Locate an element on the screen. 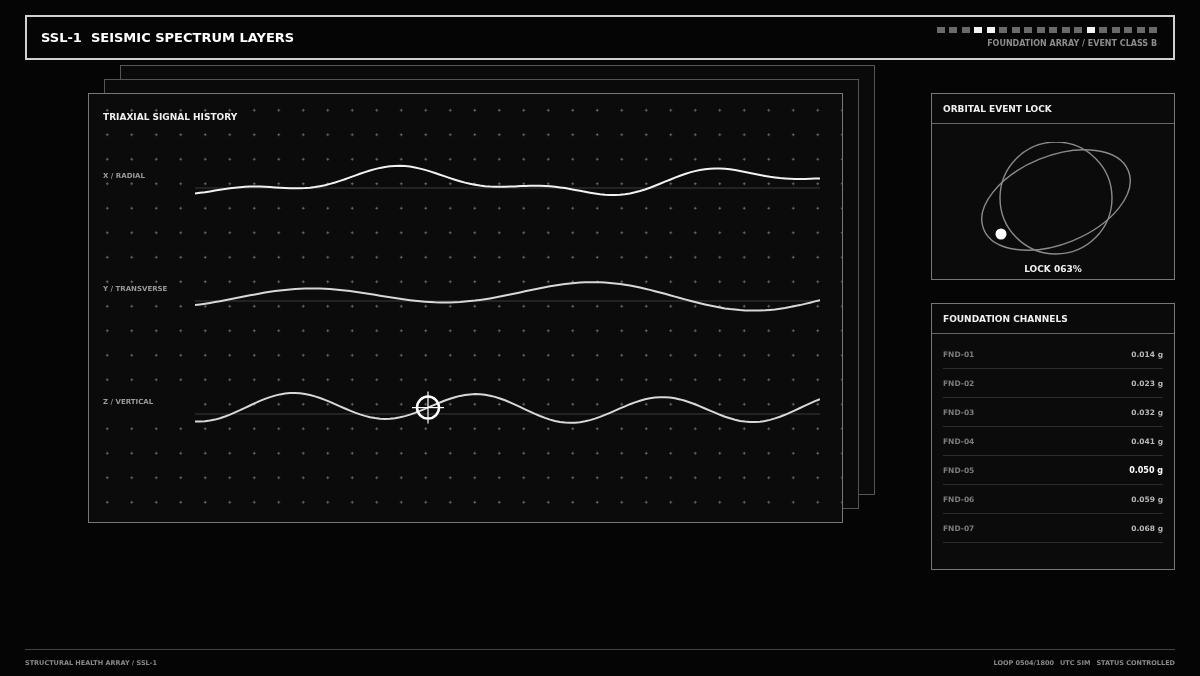  panel-title: TRIAXIAL SIGNAL HISTORY is located at coordinates (170, 117).